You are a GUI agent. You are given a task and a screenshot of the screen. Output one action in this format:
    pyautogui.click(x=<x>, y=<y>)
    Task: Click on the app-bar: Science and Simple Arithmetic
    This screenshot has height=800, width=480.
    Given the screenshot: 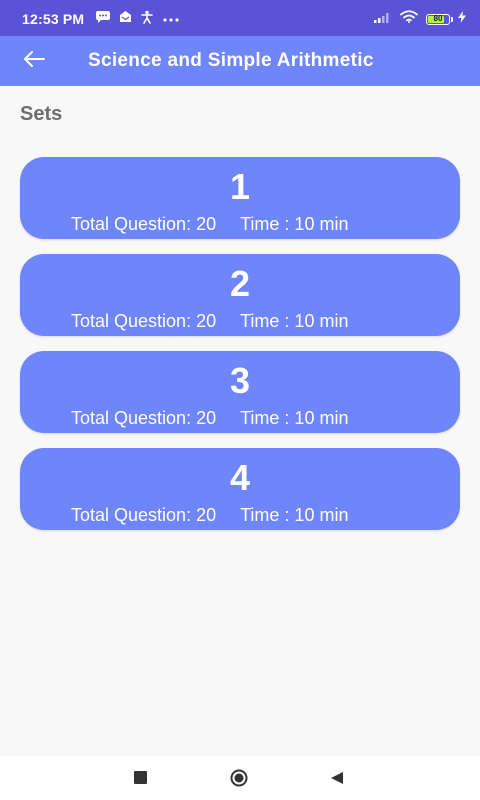 What is the action you would take?
    pyautogui.click(x=240, y=61)
    